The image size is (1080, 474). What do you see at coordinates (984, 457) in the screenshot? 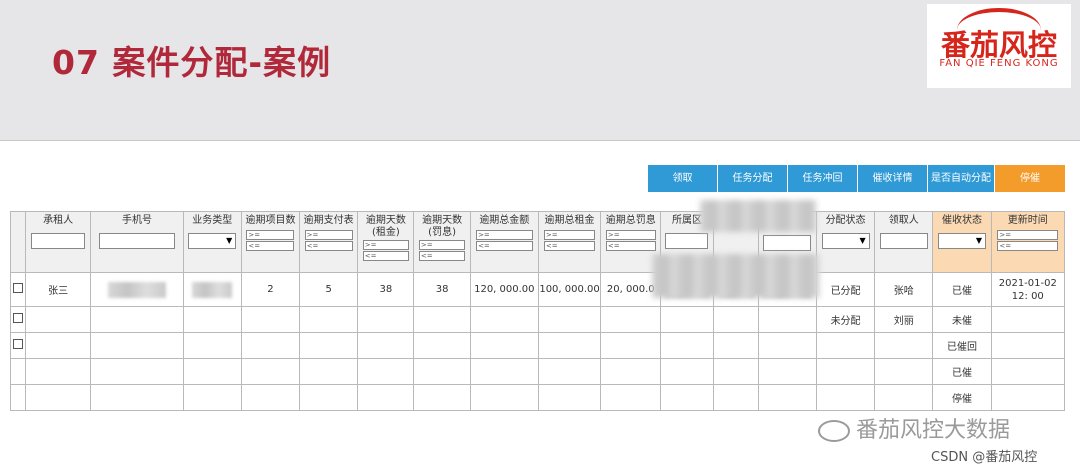
I see `source-credit: CSDN @番茄风控` at bounding box center [984, 457].